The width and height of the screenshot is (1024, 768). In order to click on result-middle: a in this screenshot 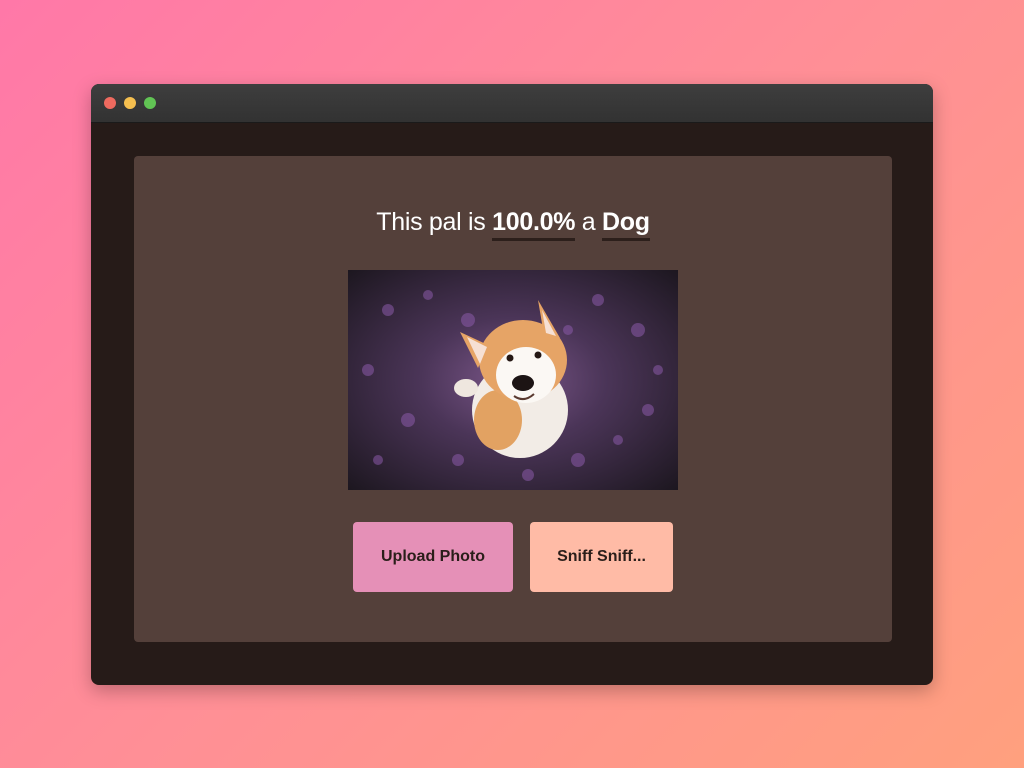, I will do `click(589, 222)`.